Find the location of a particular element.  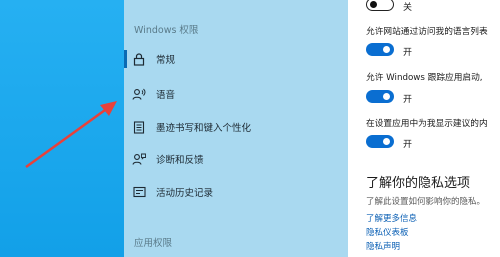

privacy-description: 了解此设置如何影响你的隐私。 is located at coordinates (426, 202).